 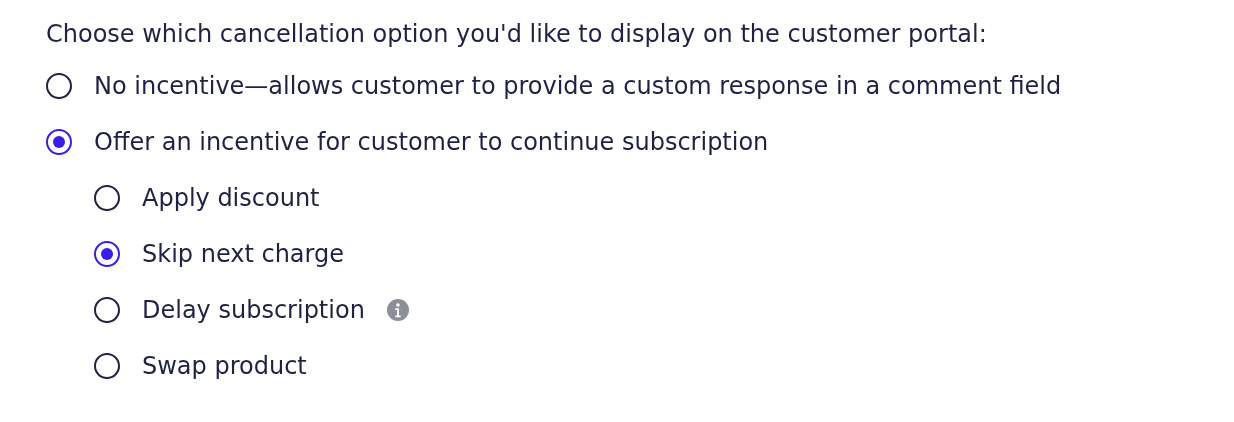 I want to click on option-label: Apply discount, so click(x=231, y=198).